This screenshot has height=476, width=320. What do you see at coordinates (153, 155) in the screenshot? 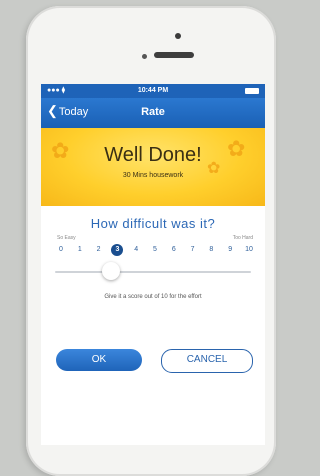
I see `congrats-title: Well Done!` at bounding box center [153, 155].